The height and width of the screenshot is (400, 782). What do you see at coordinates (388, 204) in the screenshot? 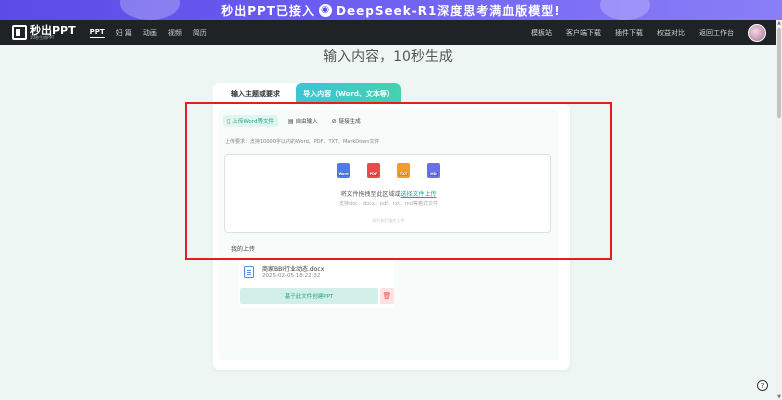
I see `dropzone-supported-formats: 支持doc、docx、pdf、txt、md等格式文件` at bounding box center [388, 204].